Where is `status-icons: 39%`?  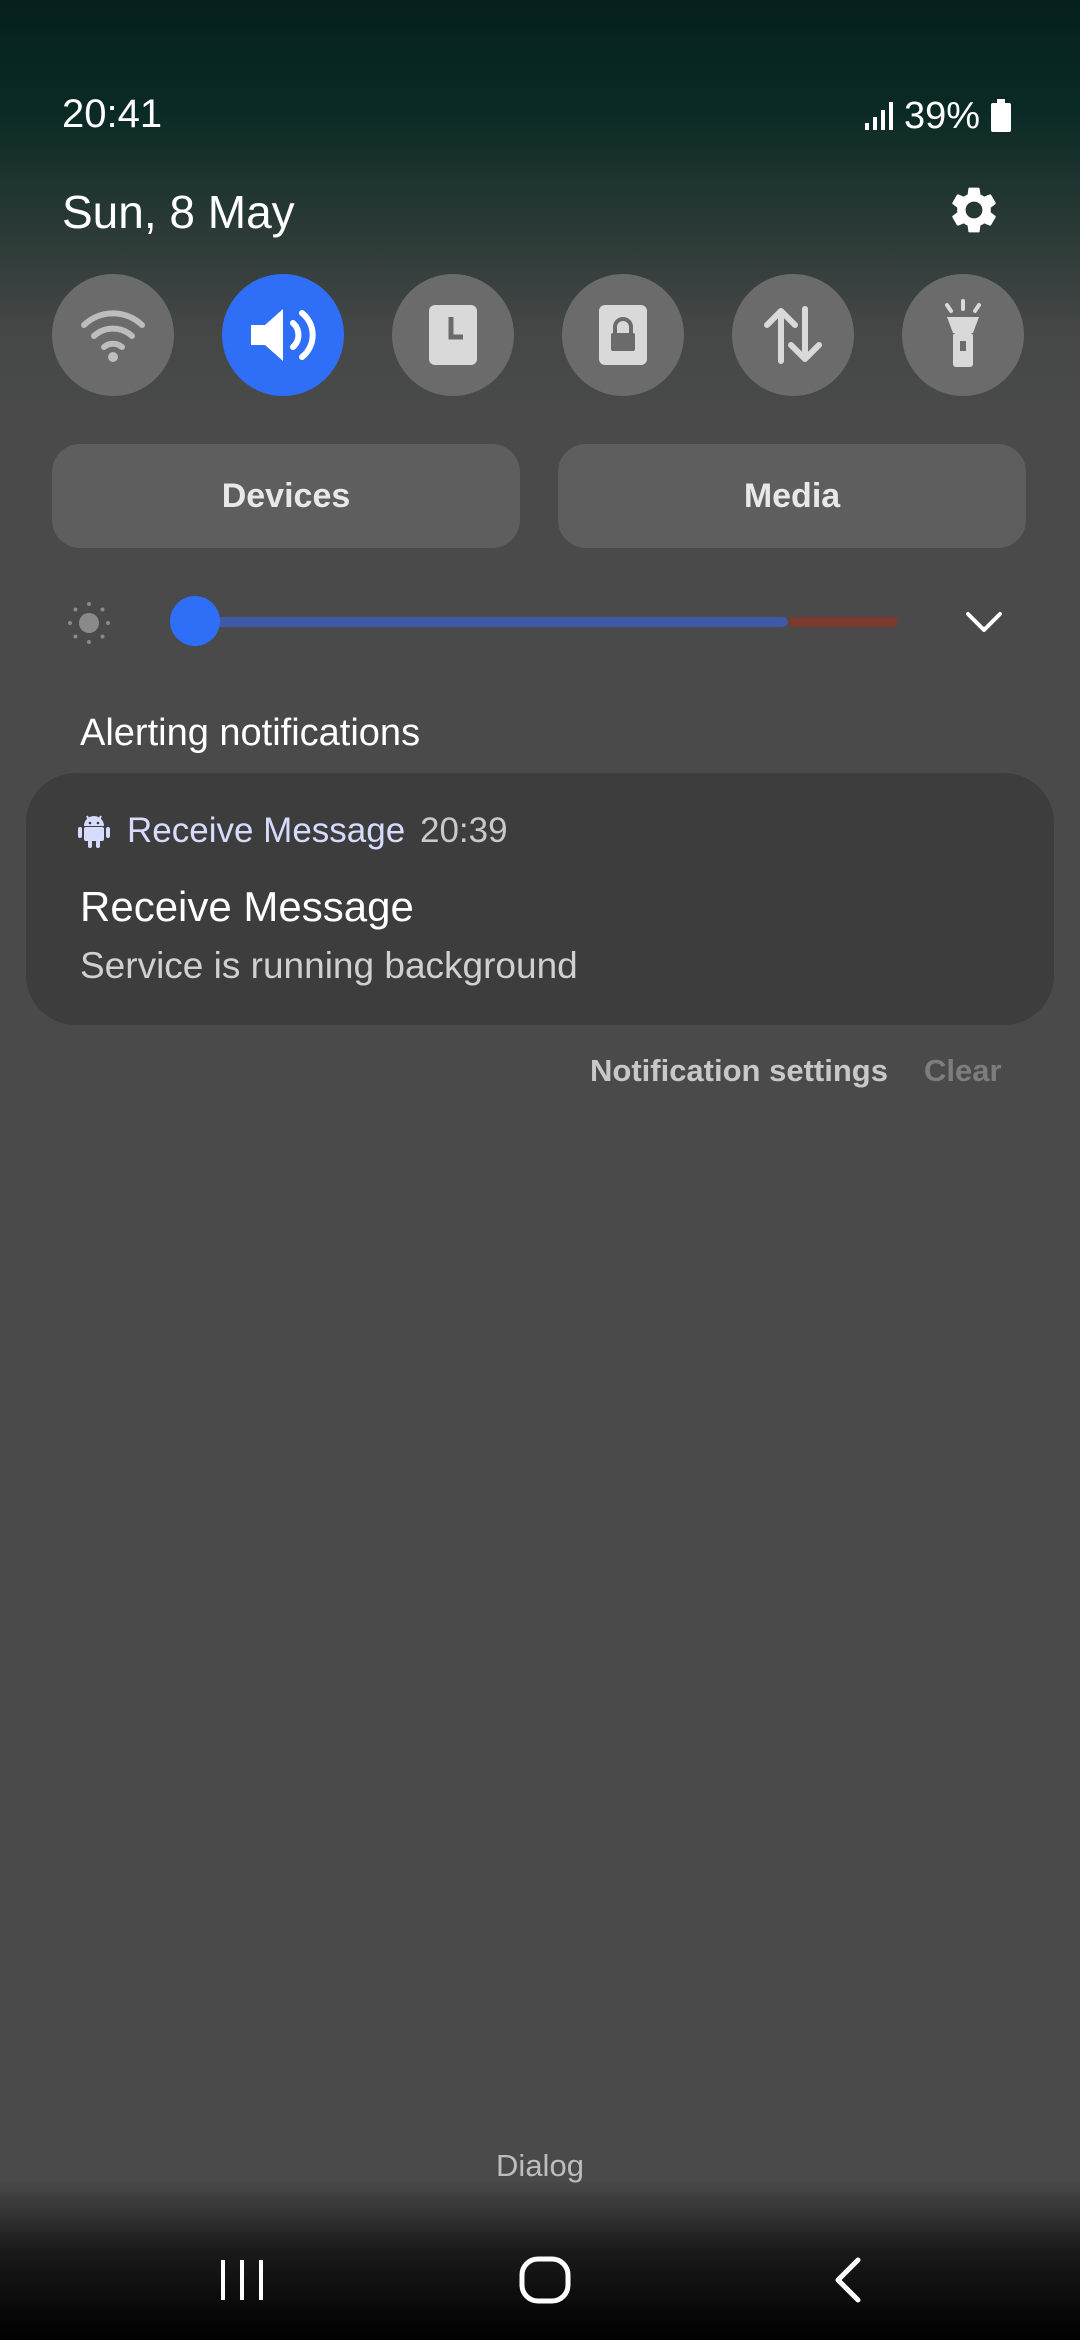
status-icons: 39% is located at coordinates (938, 116).